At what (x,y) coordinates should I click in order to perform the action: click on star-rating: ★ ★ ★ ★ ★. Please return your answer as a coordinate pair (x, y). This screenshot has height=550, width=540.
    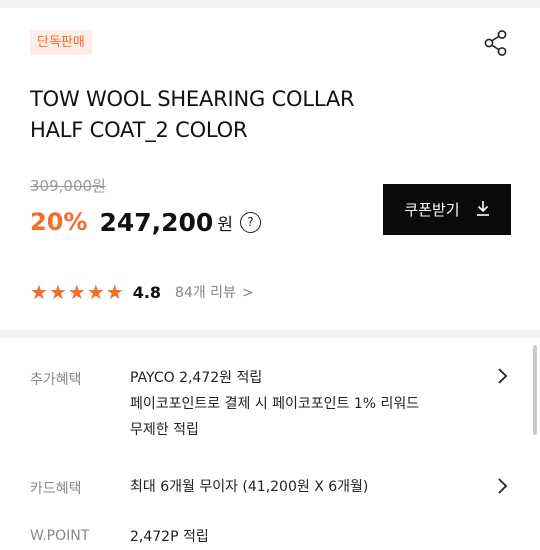
    Looking at the image, I should click on (77, 292).